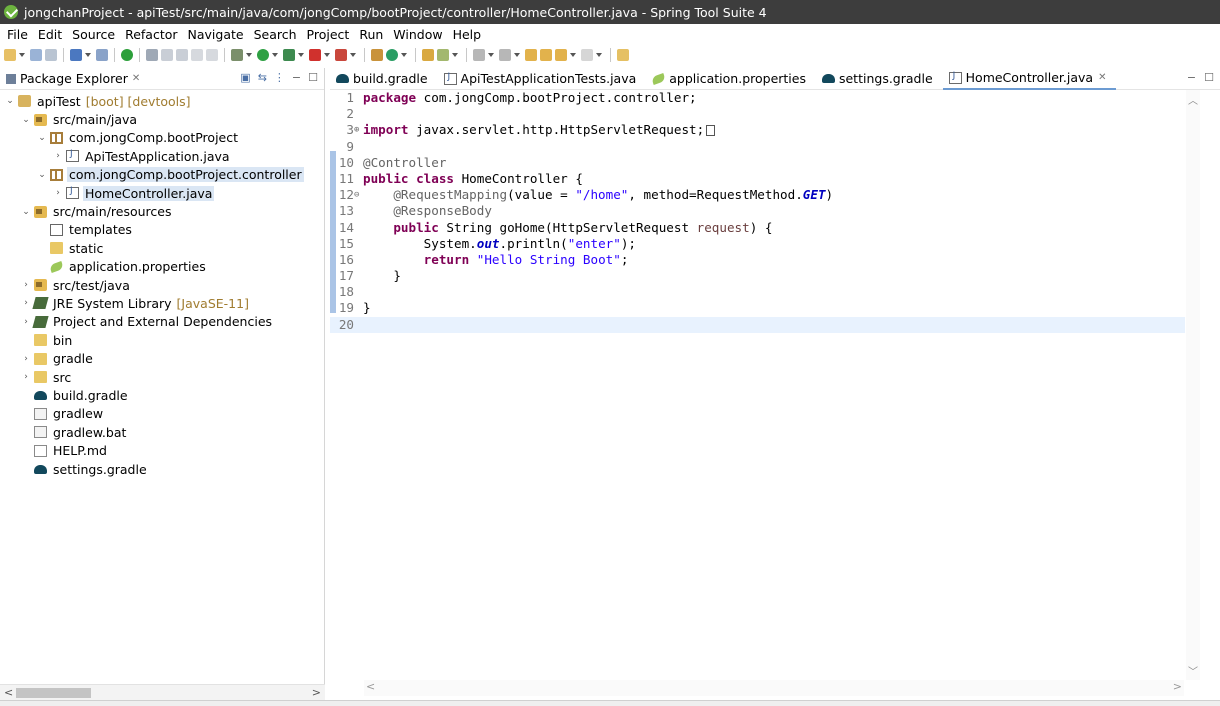 Image resolution: width=1220 pixels, height=706 pixels. What do you see at coordinates (467, 34) in the screenshot?
I see `menu-help: Help` at bounding box center [467, 34].